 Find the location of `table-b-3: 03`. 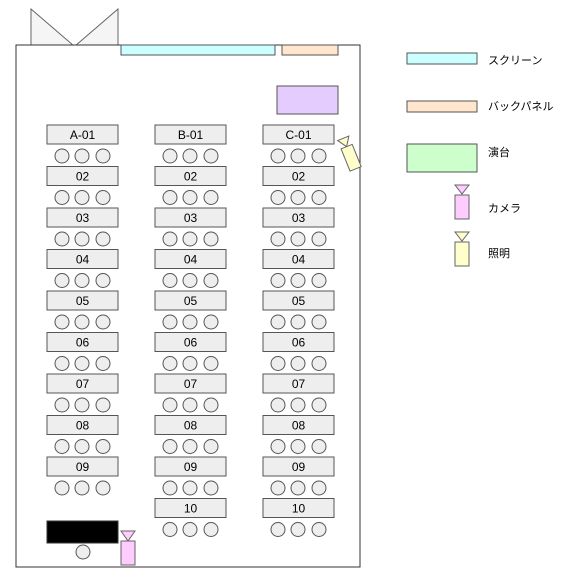

table-b-3: 03 is located at coordinates (190, 227).